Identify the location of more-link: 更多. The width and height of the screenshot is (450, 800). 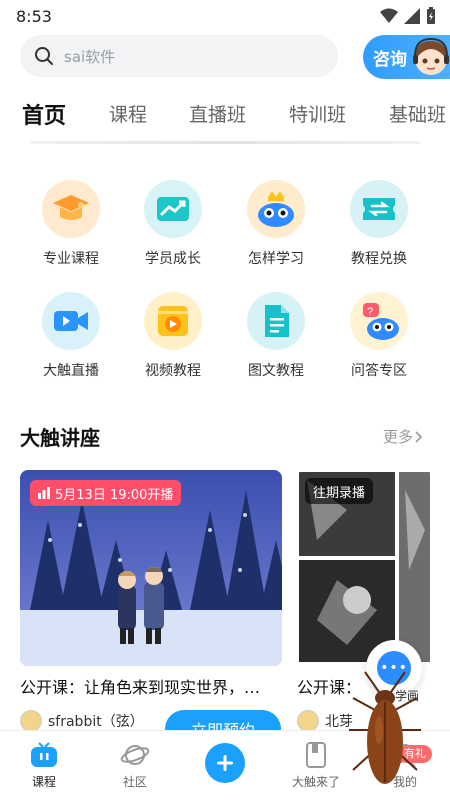
(403, 436).